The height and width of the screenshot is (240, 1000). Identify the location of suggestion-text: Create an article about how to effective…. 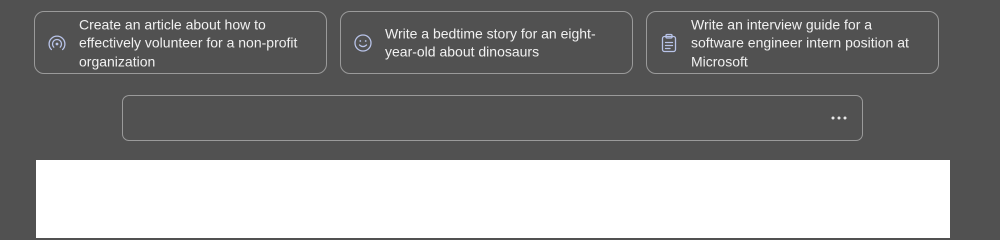
(188, 42).